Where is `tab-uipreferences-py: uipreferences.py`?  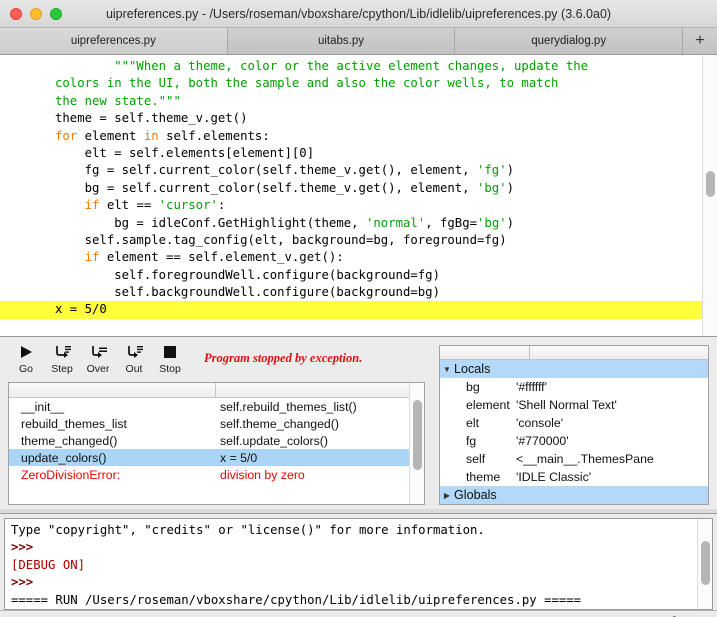 tab-uipreferences-py: uipreferences.py is located at coordinates (114, 41).